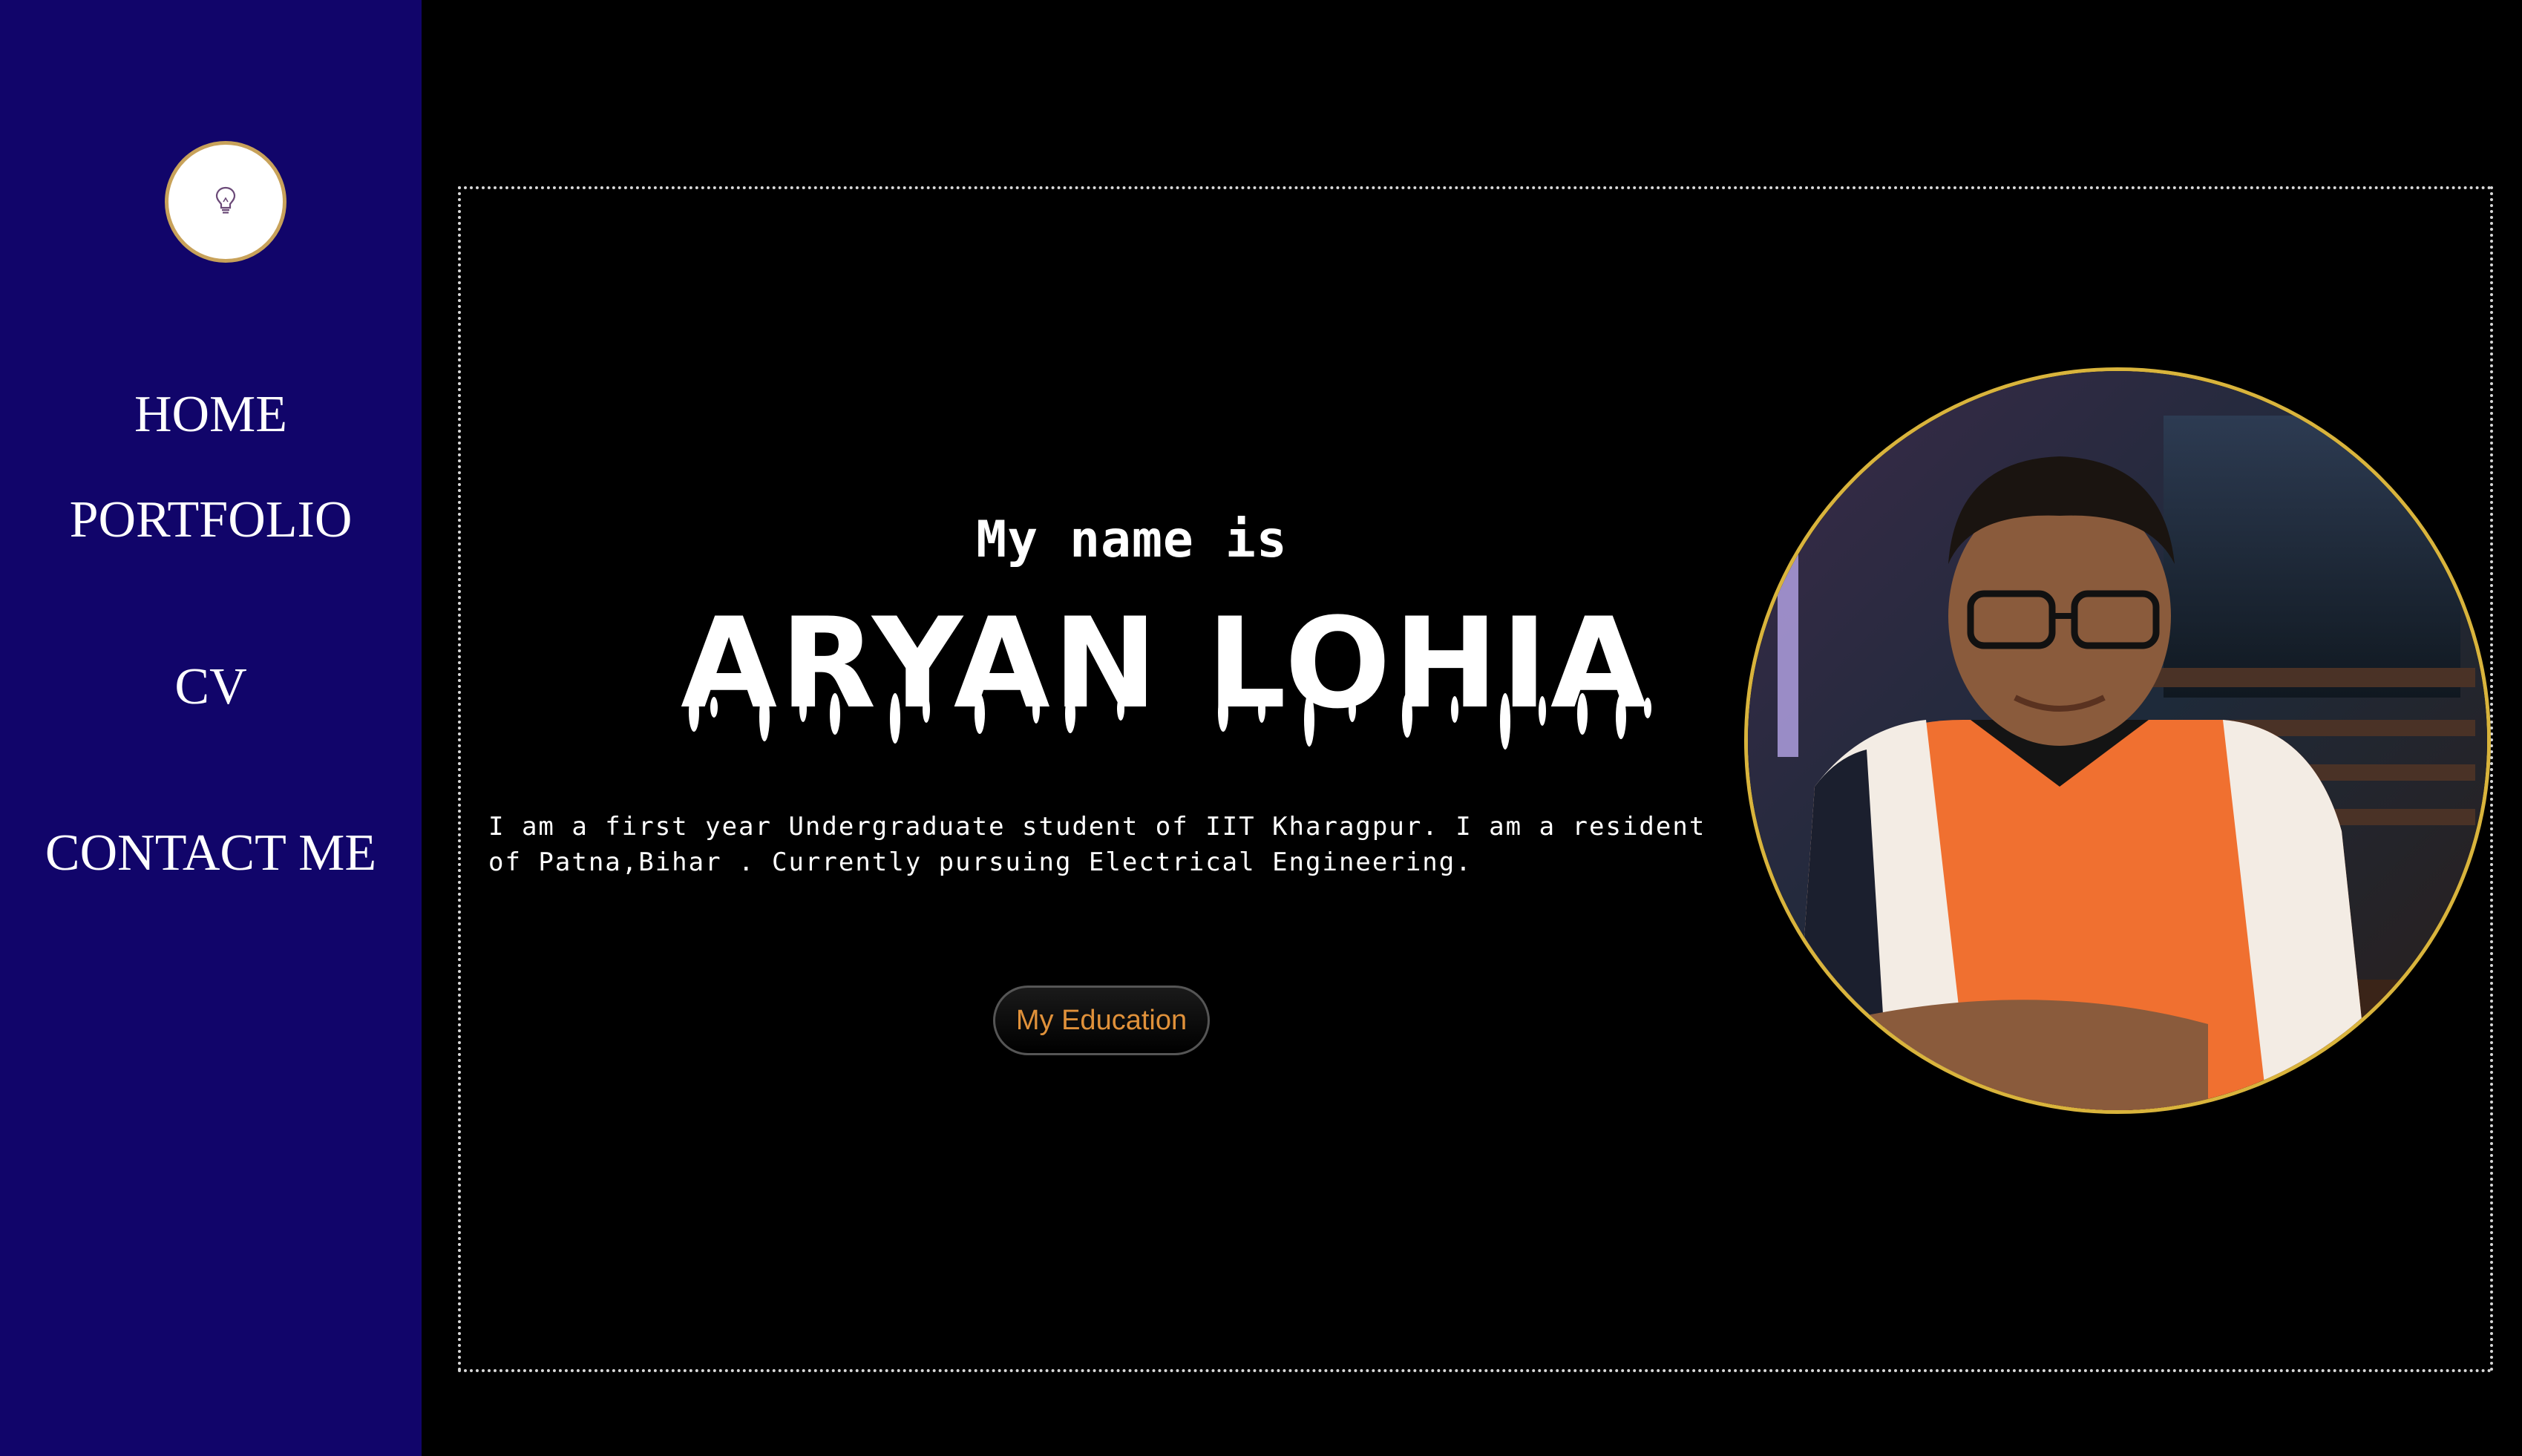 This screenshot has width=2522, height=1456. Describe the element at coordinates (1165, 679) in the screenshot. I see `name-heading: ARYAN LOHIA` at that location.